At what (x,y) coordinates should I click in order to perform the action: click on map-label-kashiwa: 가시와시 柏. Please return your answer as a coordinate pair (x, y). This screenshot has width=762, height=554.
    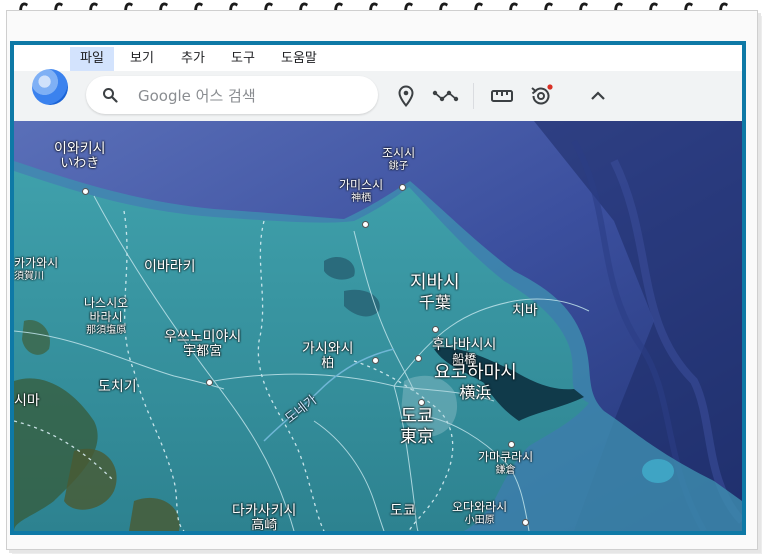
    Looking at the image, I should click on (328, 356).